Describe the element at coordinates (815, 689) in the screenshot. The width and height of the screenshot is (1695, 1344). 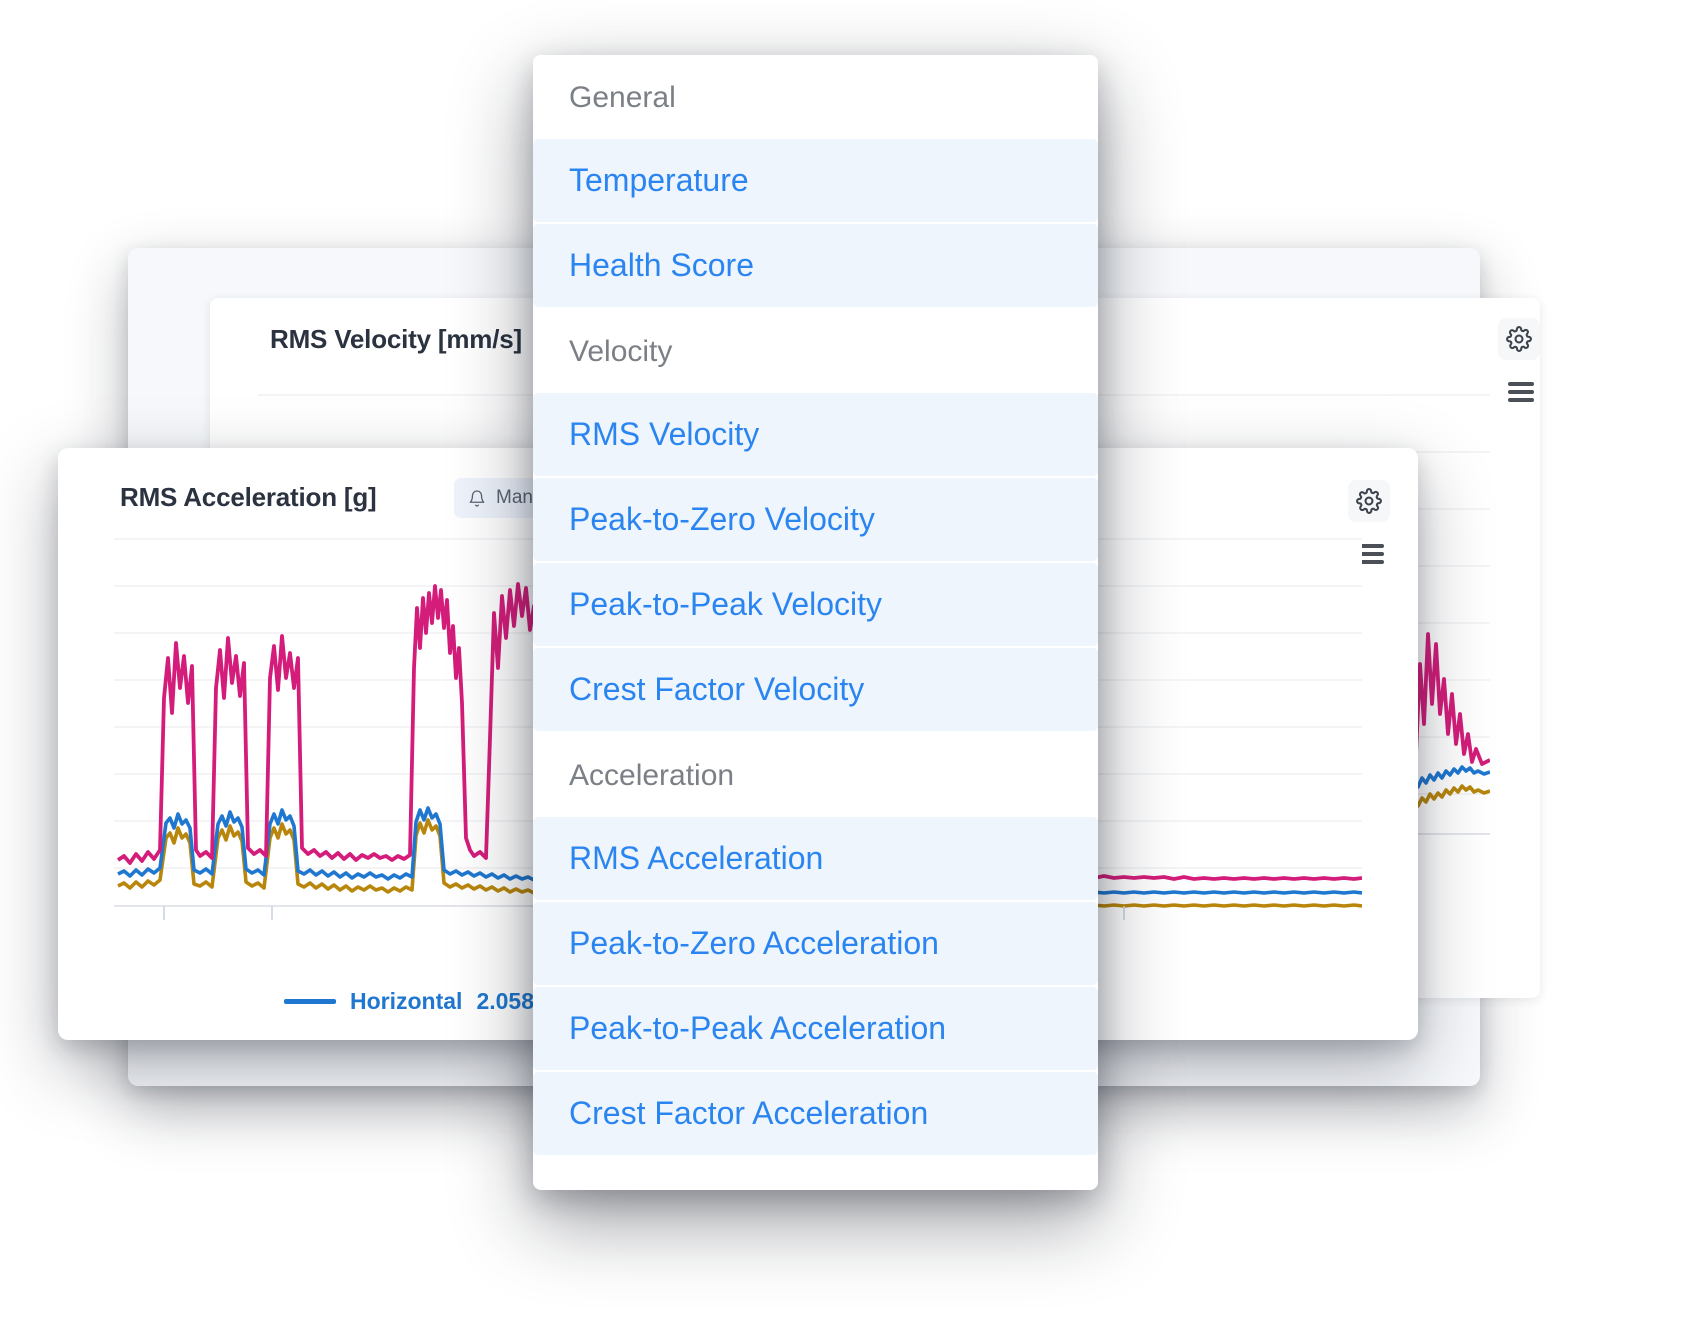
I see `dropdown-item-crest-factor-velocity: Crest Factor Velocity` at that location.